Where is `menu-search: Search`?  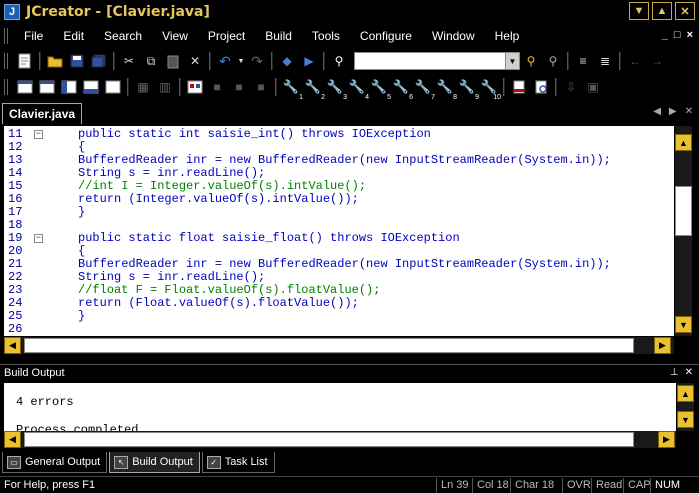 menu-search: Search is located at coordinates (123, 36).